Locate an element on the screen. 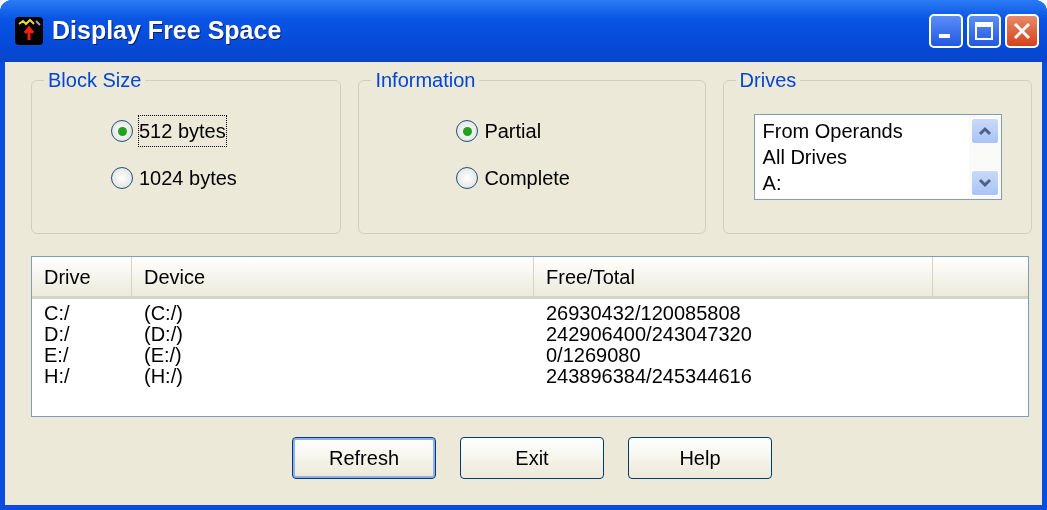 This screenshot has height=510, width=1047. maximize-button is located at coordinates (984, 31).